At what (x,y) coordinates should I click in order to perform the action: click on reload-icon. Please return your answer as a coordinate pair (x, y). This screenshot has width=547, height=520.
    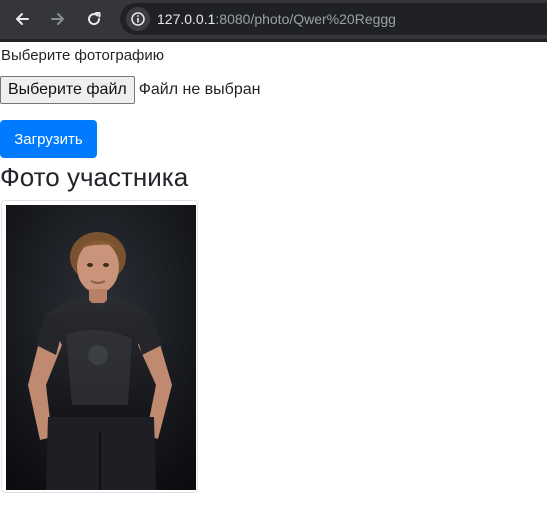
    Looking at the image, I should click on (94, 19).